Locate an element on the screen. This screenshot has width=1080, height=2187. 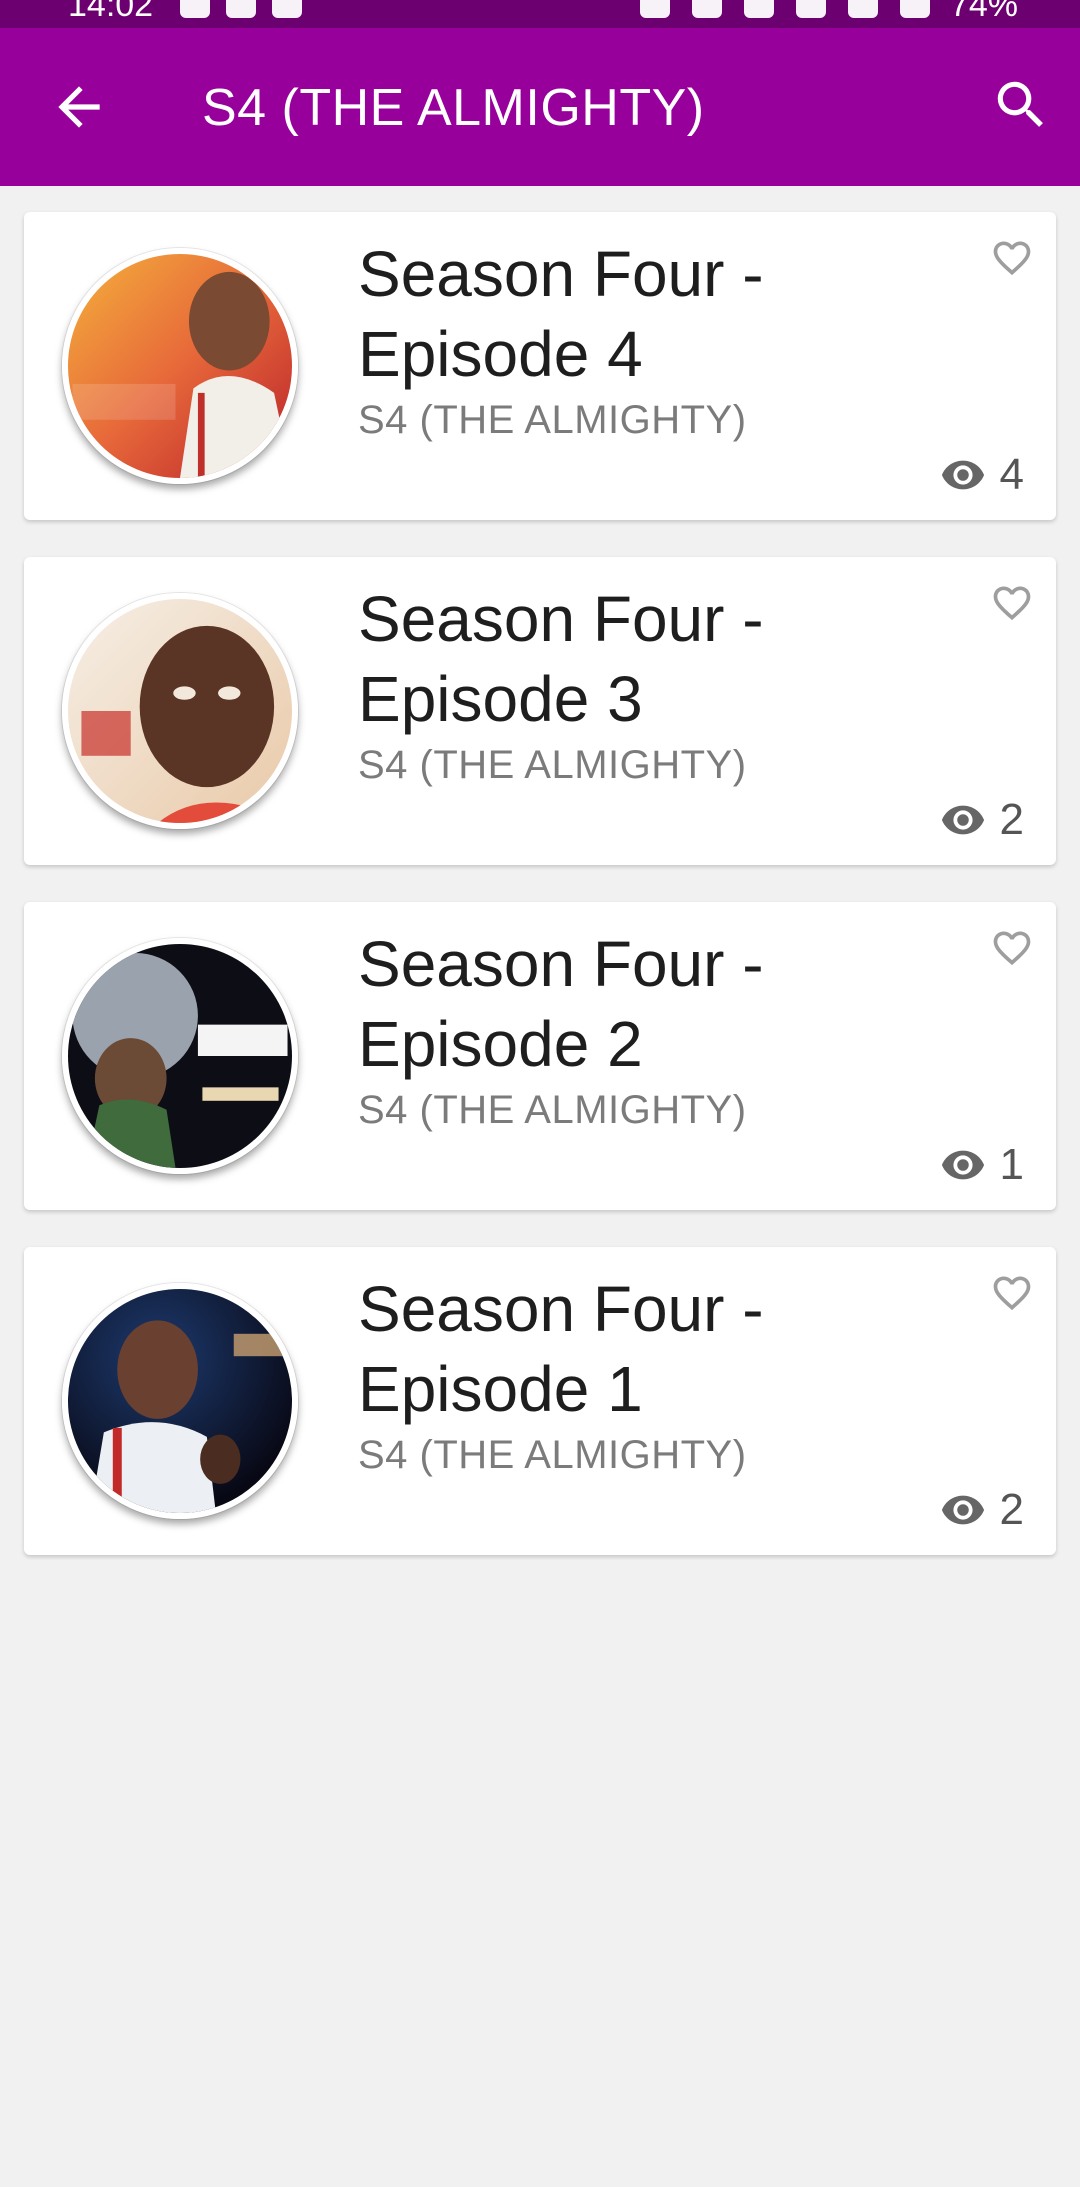
notification-icon is located at coordinates (195, 9).